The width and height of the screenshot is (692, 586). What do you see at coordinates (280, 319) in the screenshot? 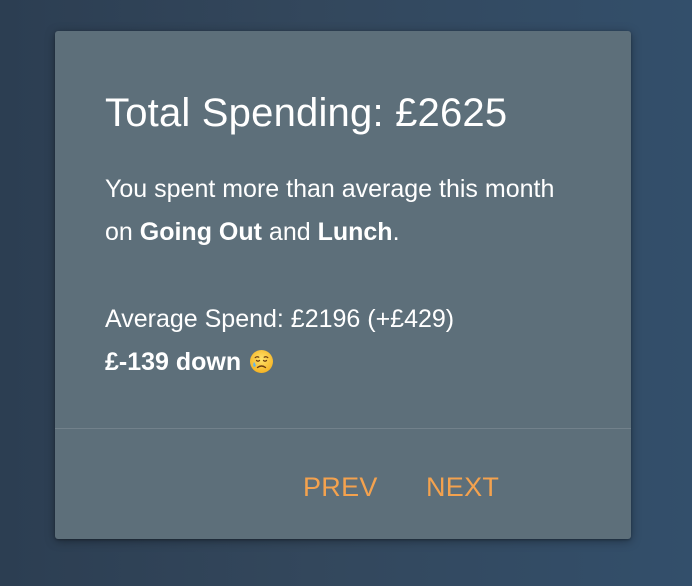
I see `average-spend: Average Spend: £2196 (+£429)` at bounding box center [280, 319].